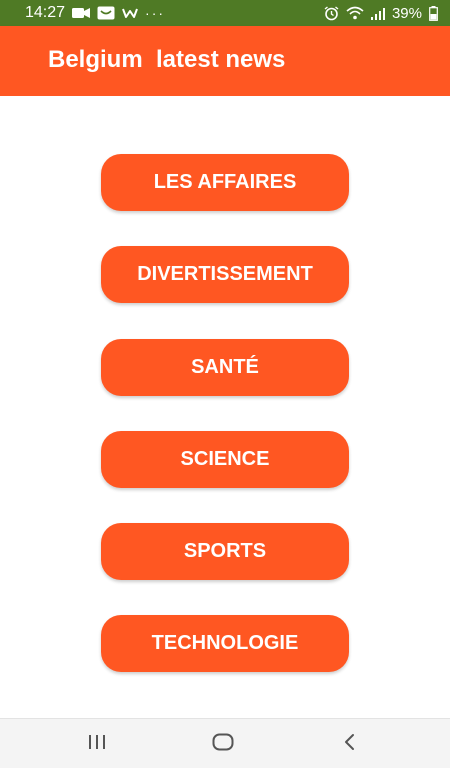  What do you see at coordinates (225, 367) in the screenshot?
I see `category-button-sante: SANTÉ` at bounding box center [225, 367].